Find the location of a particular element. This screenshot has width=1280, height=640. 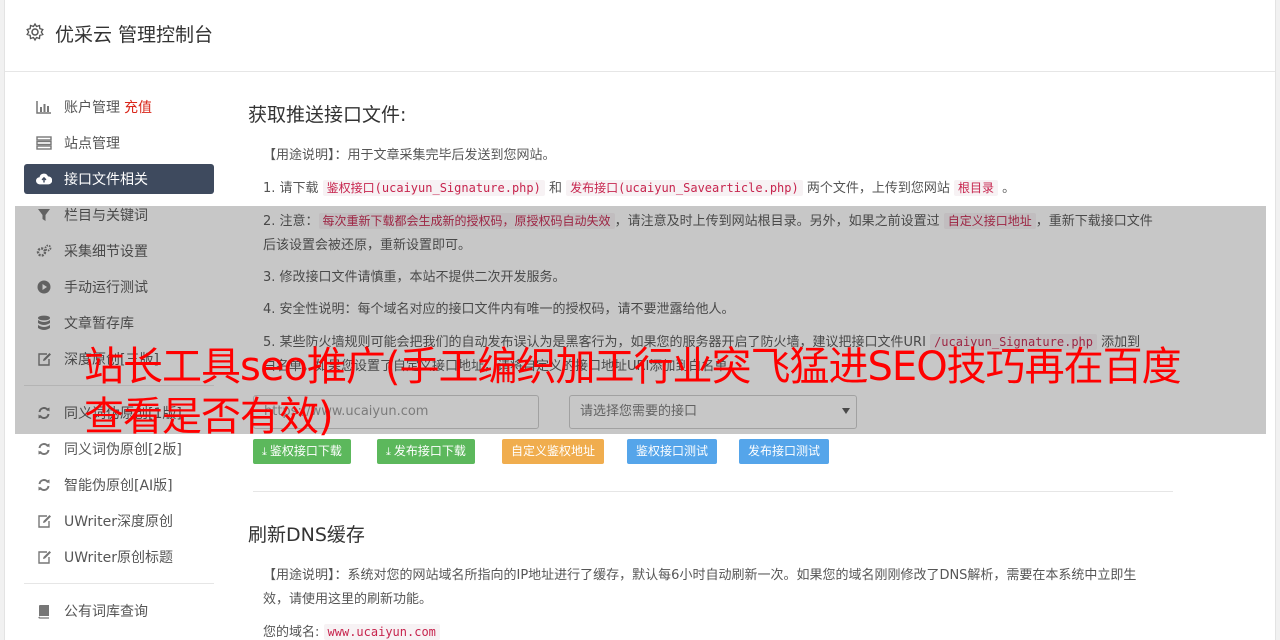

domain-value: www.ucaiyun.com is located at coordinates (381, 632).